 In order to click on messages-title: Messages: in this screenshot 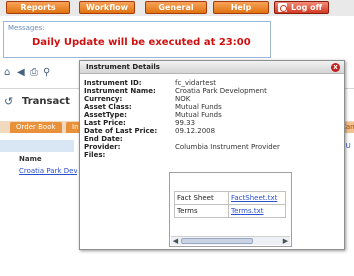, I will do `click(26, 28)`.